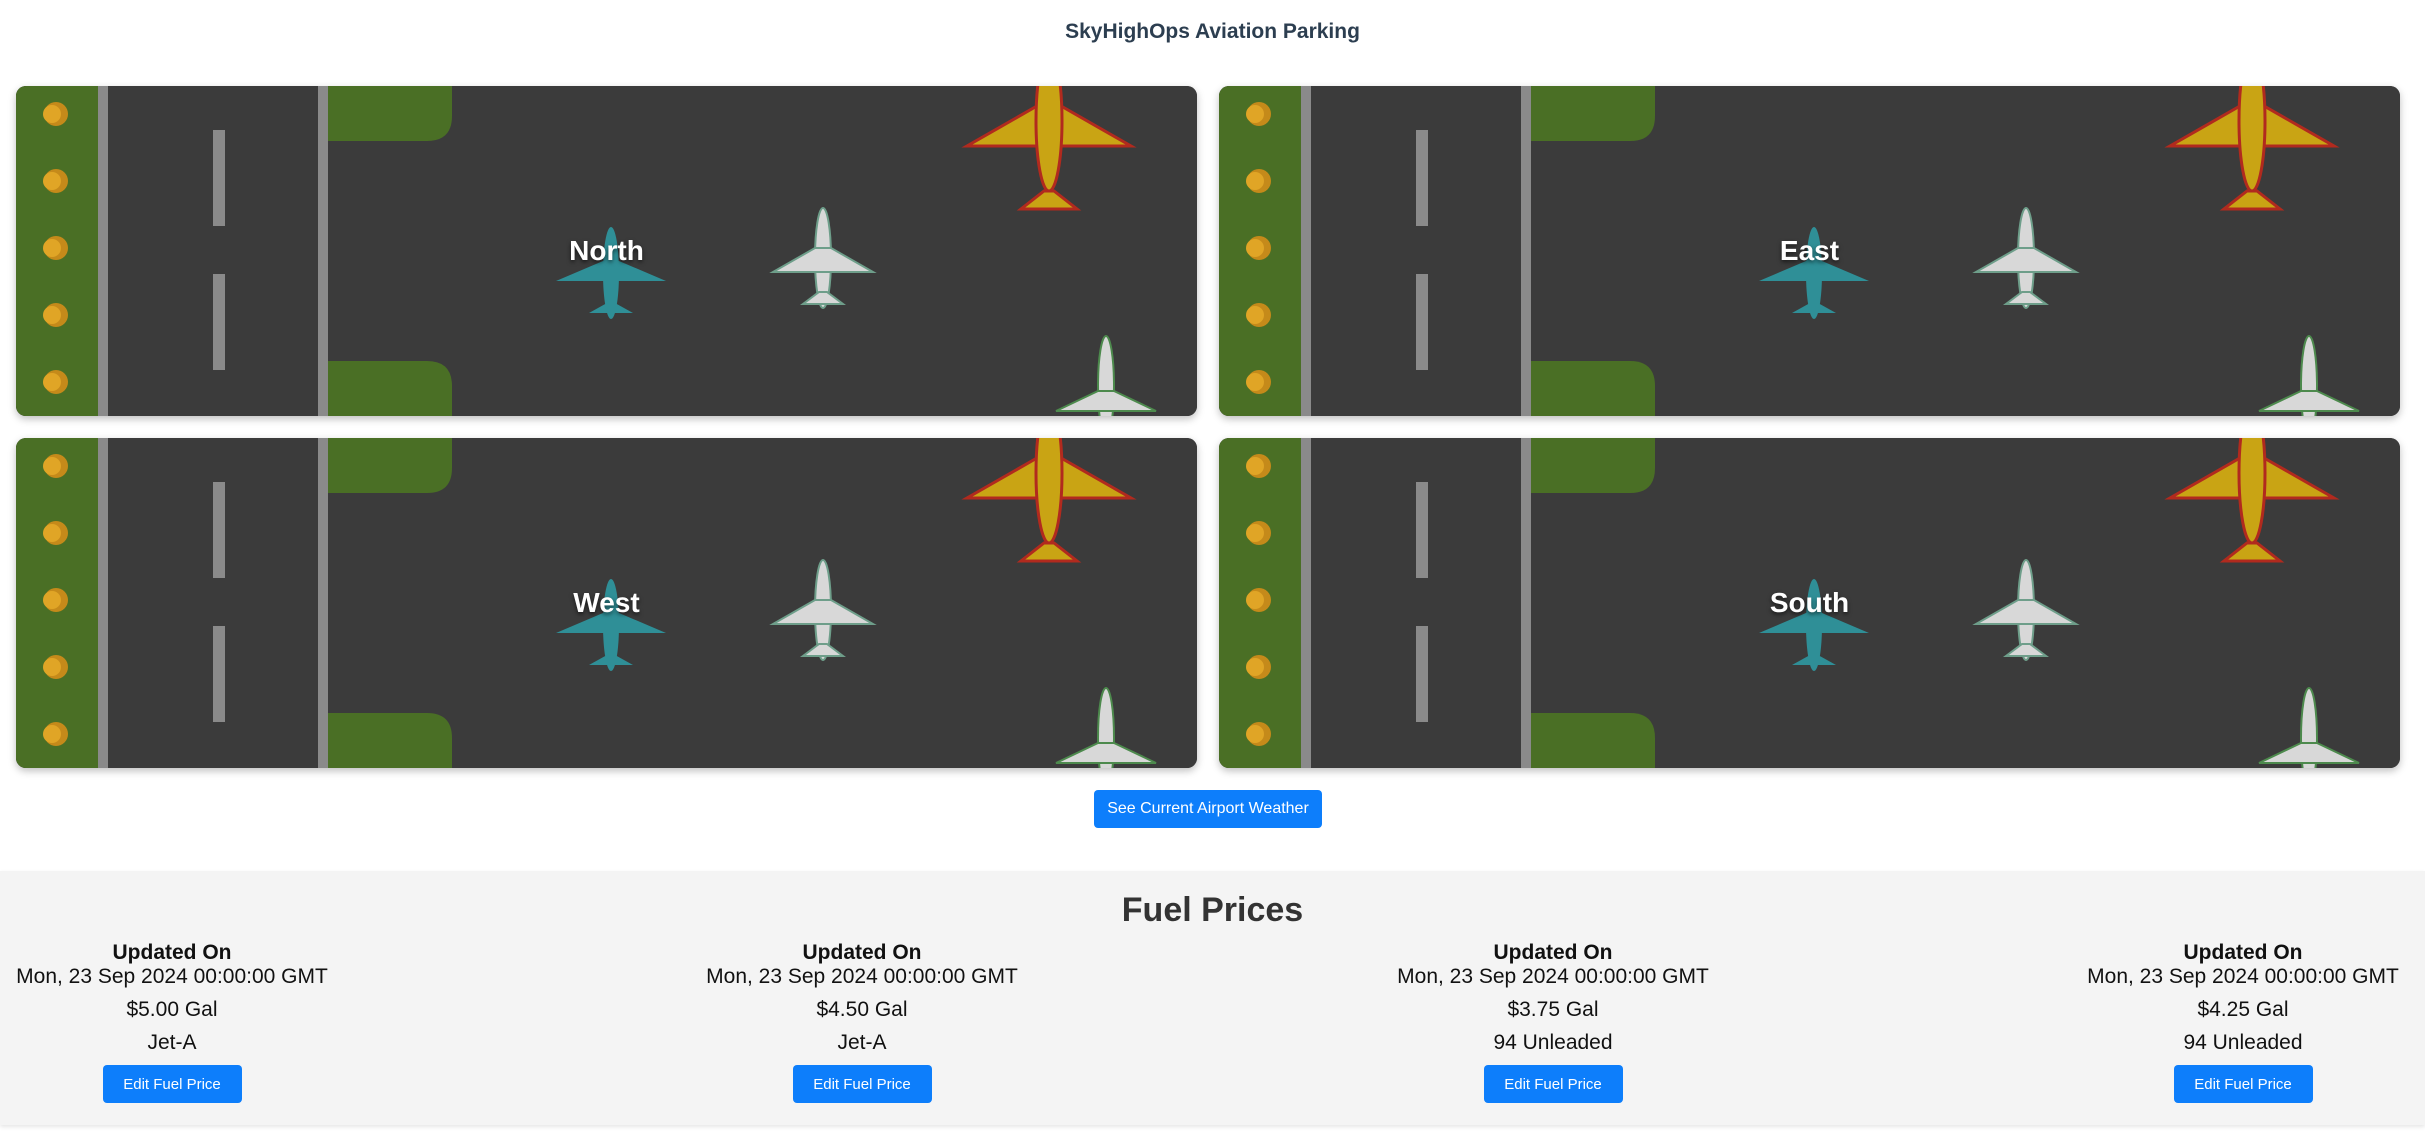 The height and width of the screenshot is (1148, 2425). What do you see at coordinates (1553, 1009) in the screenshot?
I see `fuel-price: $3.75 Gal` at bounding box center [1553, 1009].